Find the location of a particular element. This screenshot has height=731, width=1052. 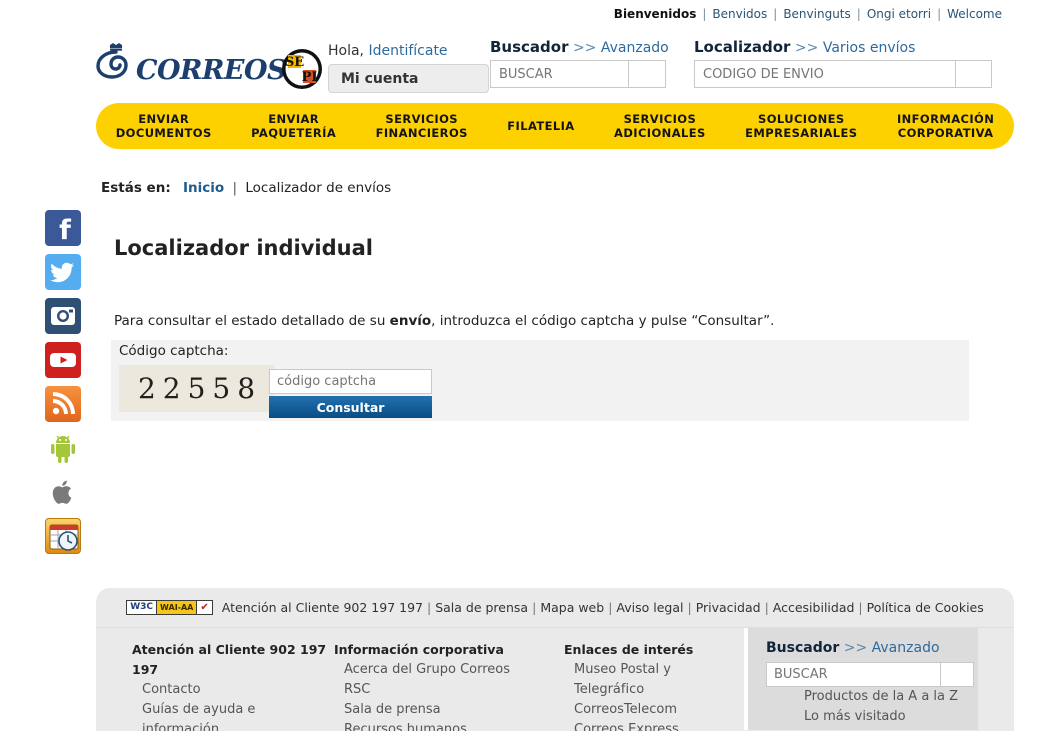

captcha-input is located at coordinates (350, 381).